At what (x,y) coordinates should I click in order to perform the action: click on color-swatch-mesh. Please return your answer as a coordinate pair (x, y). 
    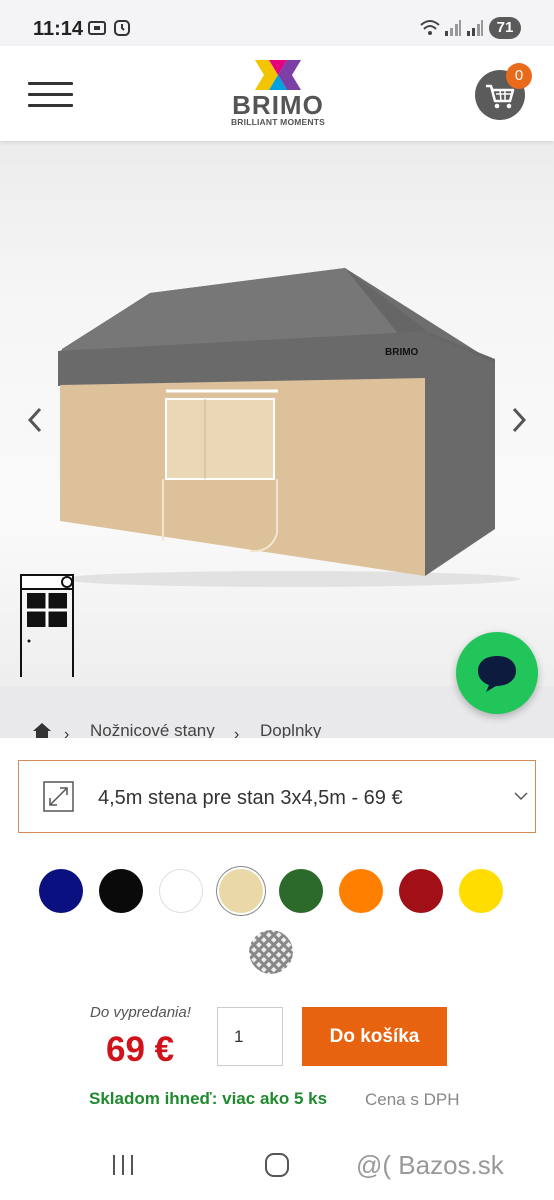
    Looking at the image, I should click on (271, 952).